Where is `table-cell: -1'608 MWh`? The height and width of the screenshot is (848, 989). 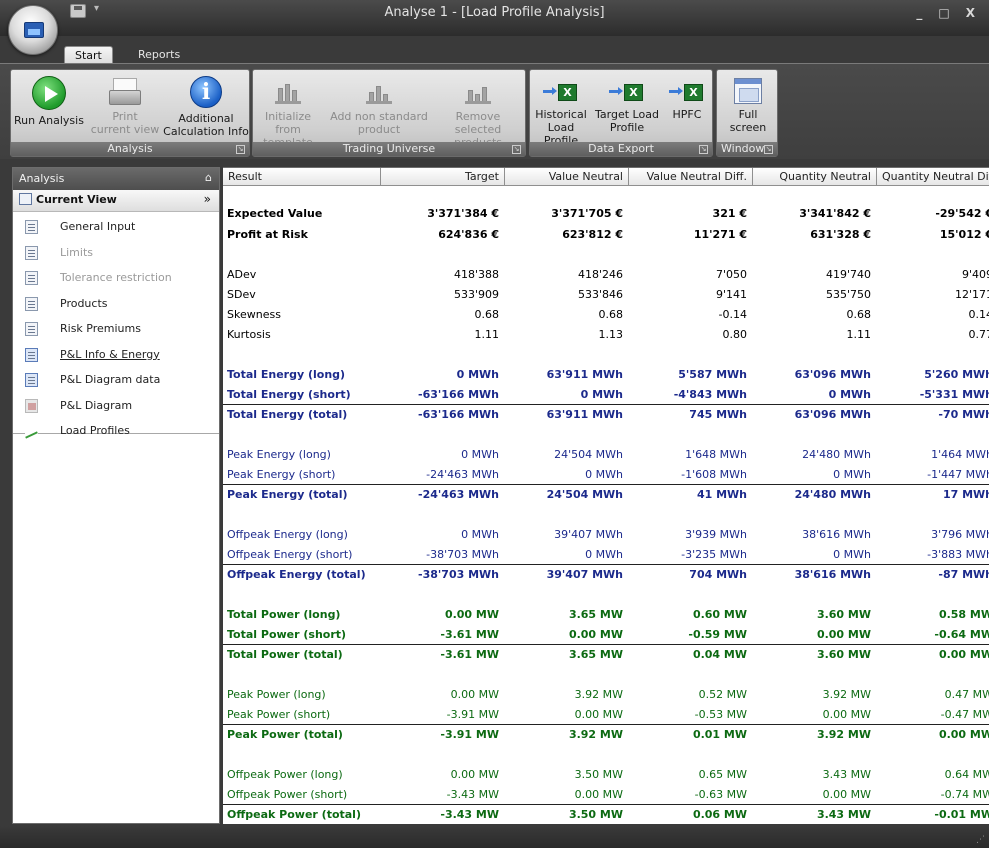
table-cell: -1'608 MWh is located at coordinates (714, 474).